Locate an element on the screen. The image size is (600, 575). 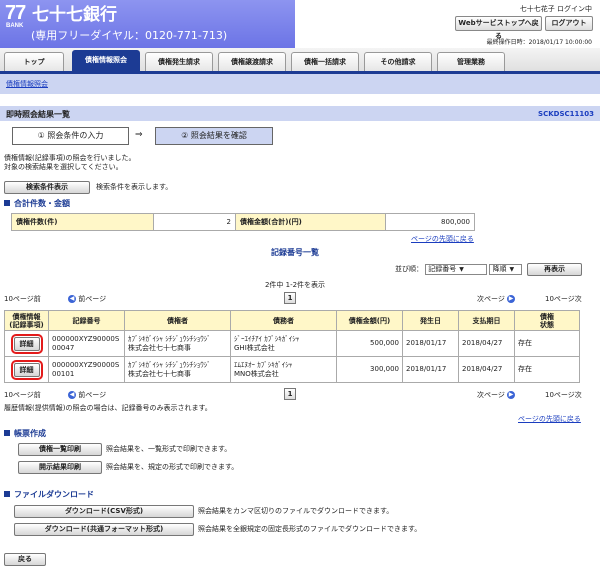
tab-admin: 管理業務 is located at coordinates (471, 61).